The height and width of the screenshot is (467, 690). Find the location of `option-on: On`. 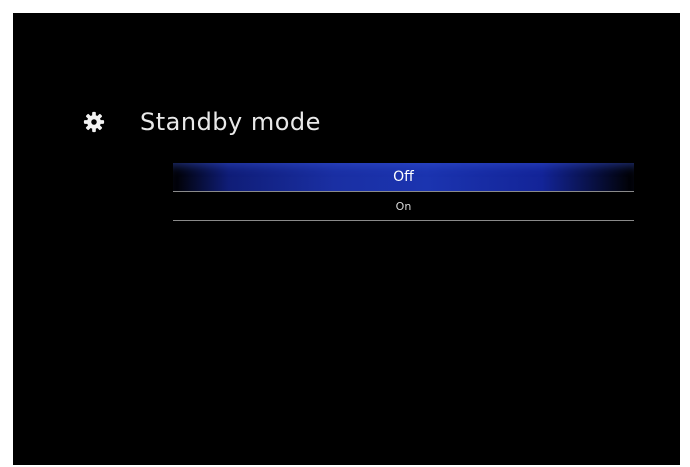

option-on: On is located at coordinates (403, 206).